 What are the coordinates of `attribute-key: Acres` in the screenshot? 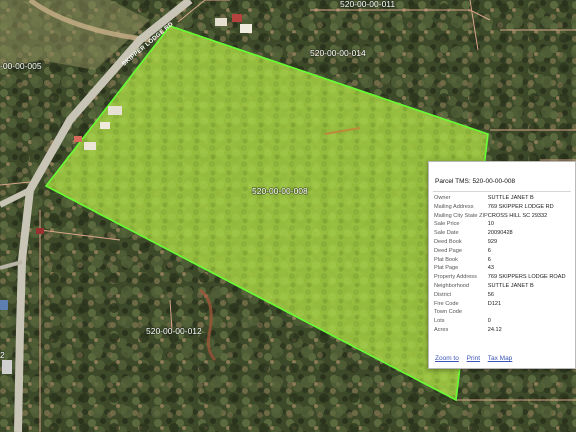 It's located at (441, 329).